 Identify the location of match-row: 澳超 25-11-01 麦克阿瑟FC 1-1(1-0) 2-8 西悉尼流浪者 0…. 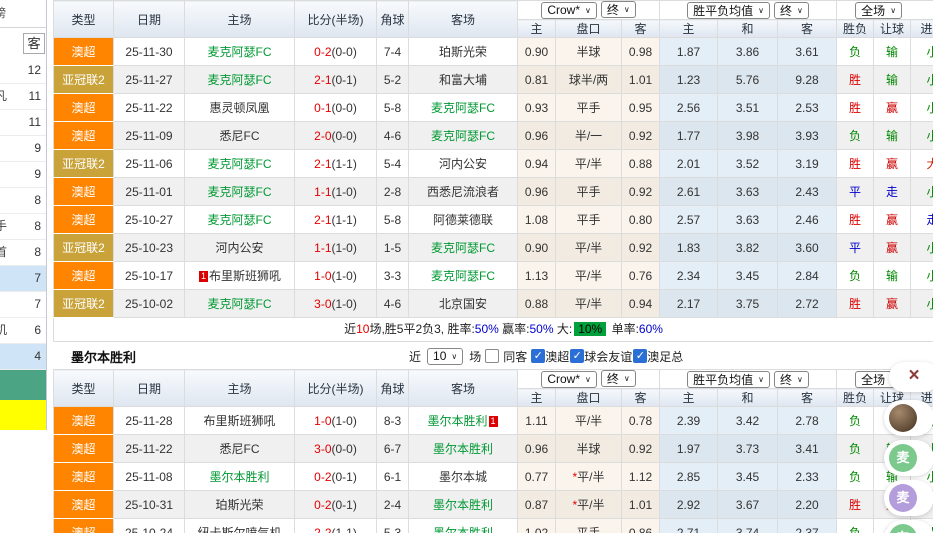
(493, 191).